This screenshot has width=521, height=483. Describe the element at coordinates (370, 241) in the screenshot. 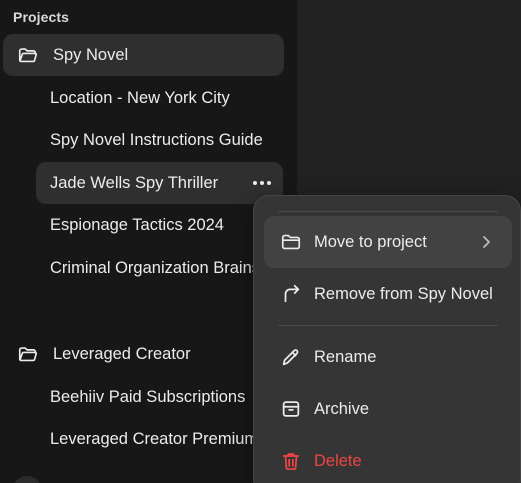

I see `menu-label: Move to project` at that location.